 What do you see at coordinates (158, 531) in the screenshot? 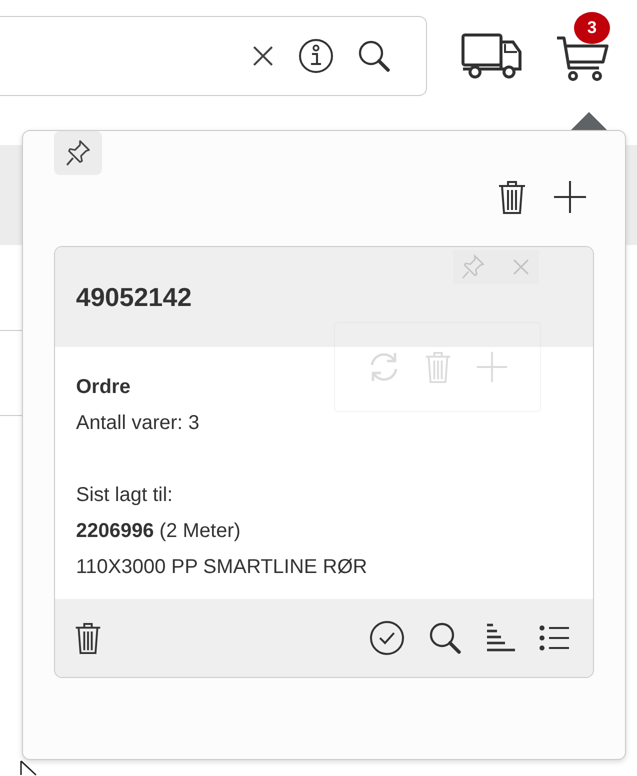
I see `last-added-item: 2206996 (2 Meter)` at bounding box center [158, 531].